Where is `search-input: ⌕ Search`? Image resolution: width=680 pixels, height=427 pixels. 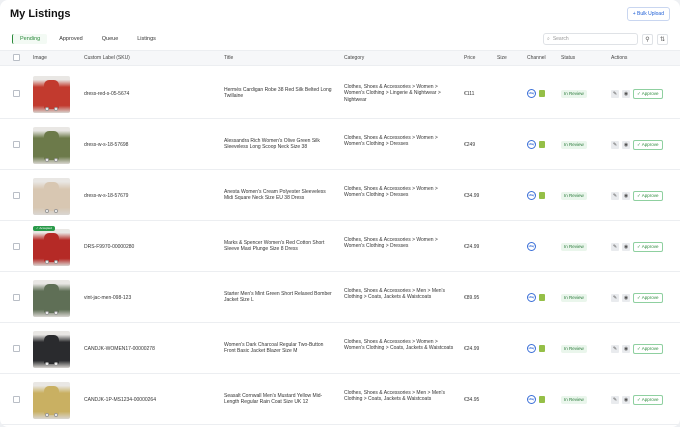 search-input: ⌕ Search is located at coordinates (590, 39).